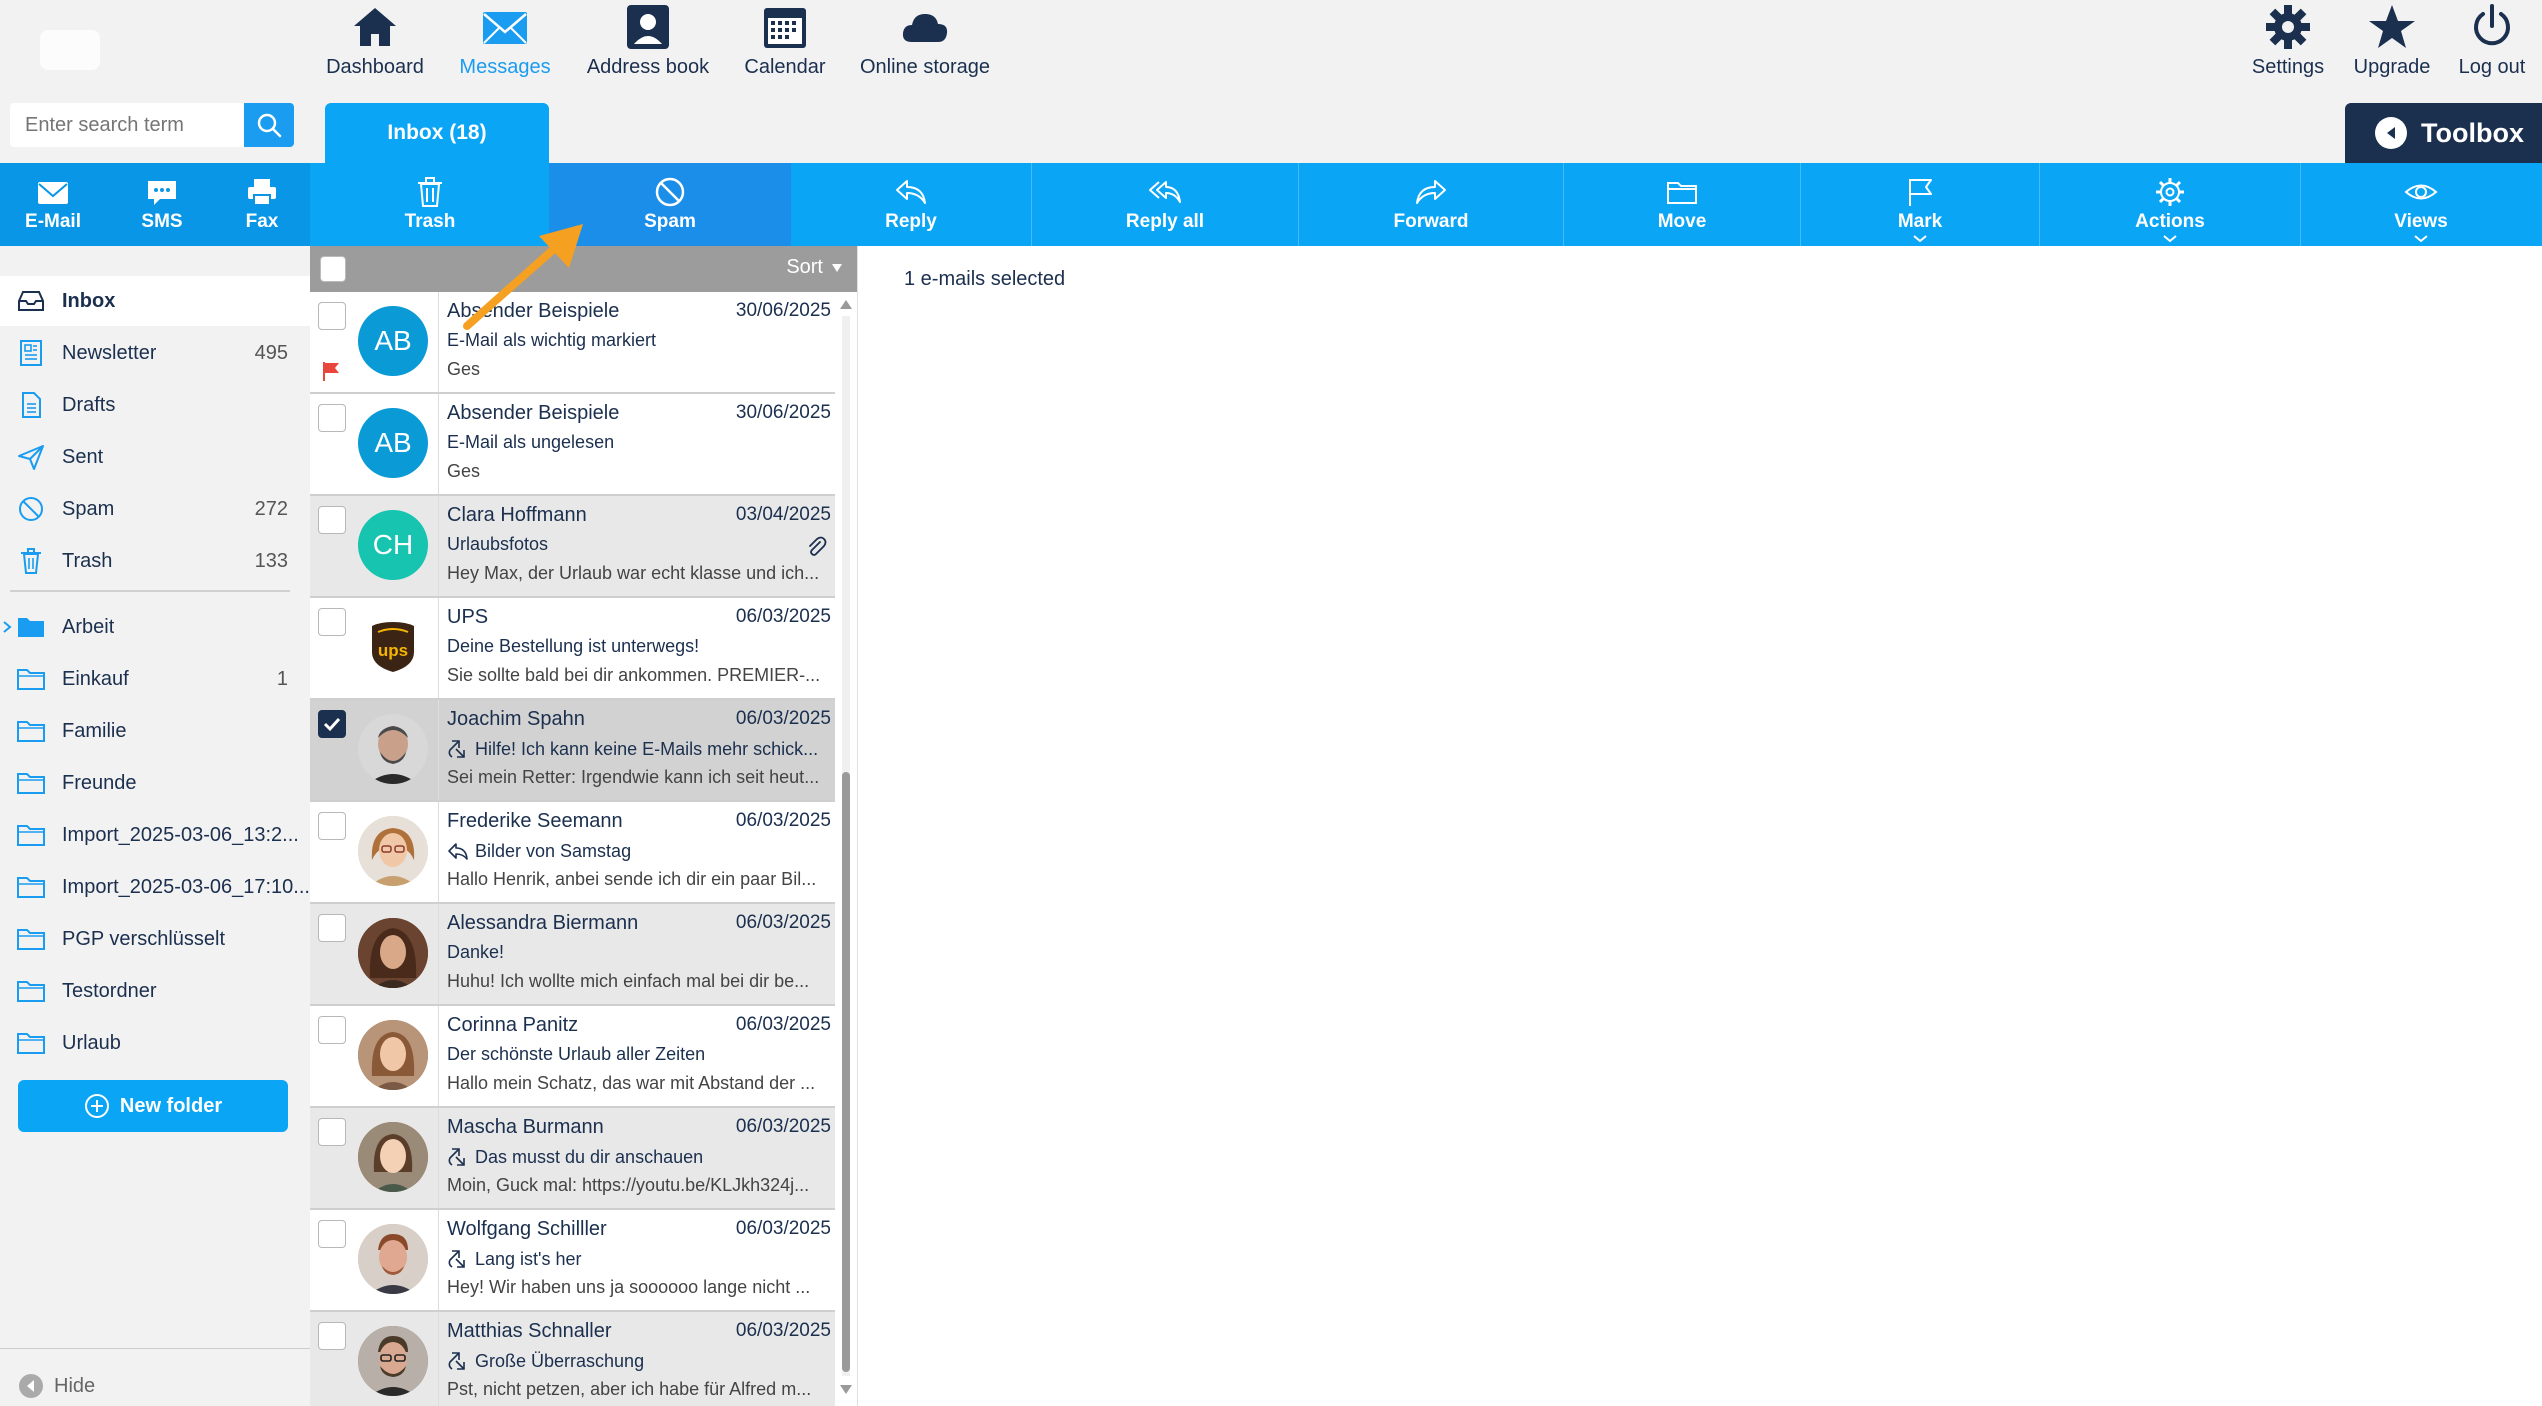  Describe the element at coordinates (1165, 204) in the screenshot. I see `reply-all-button: Reply all` at that location.